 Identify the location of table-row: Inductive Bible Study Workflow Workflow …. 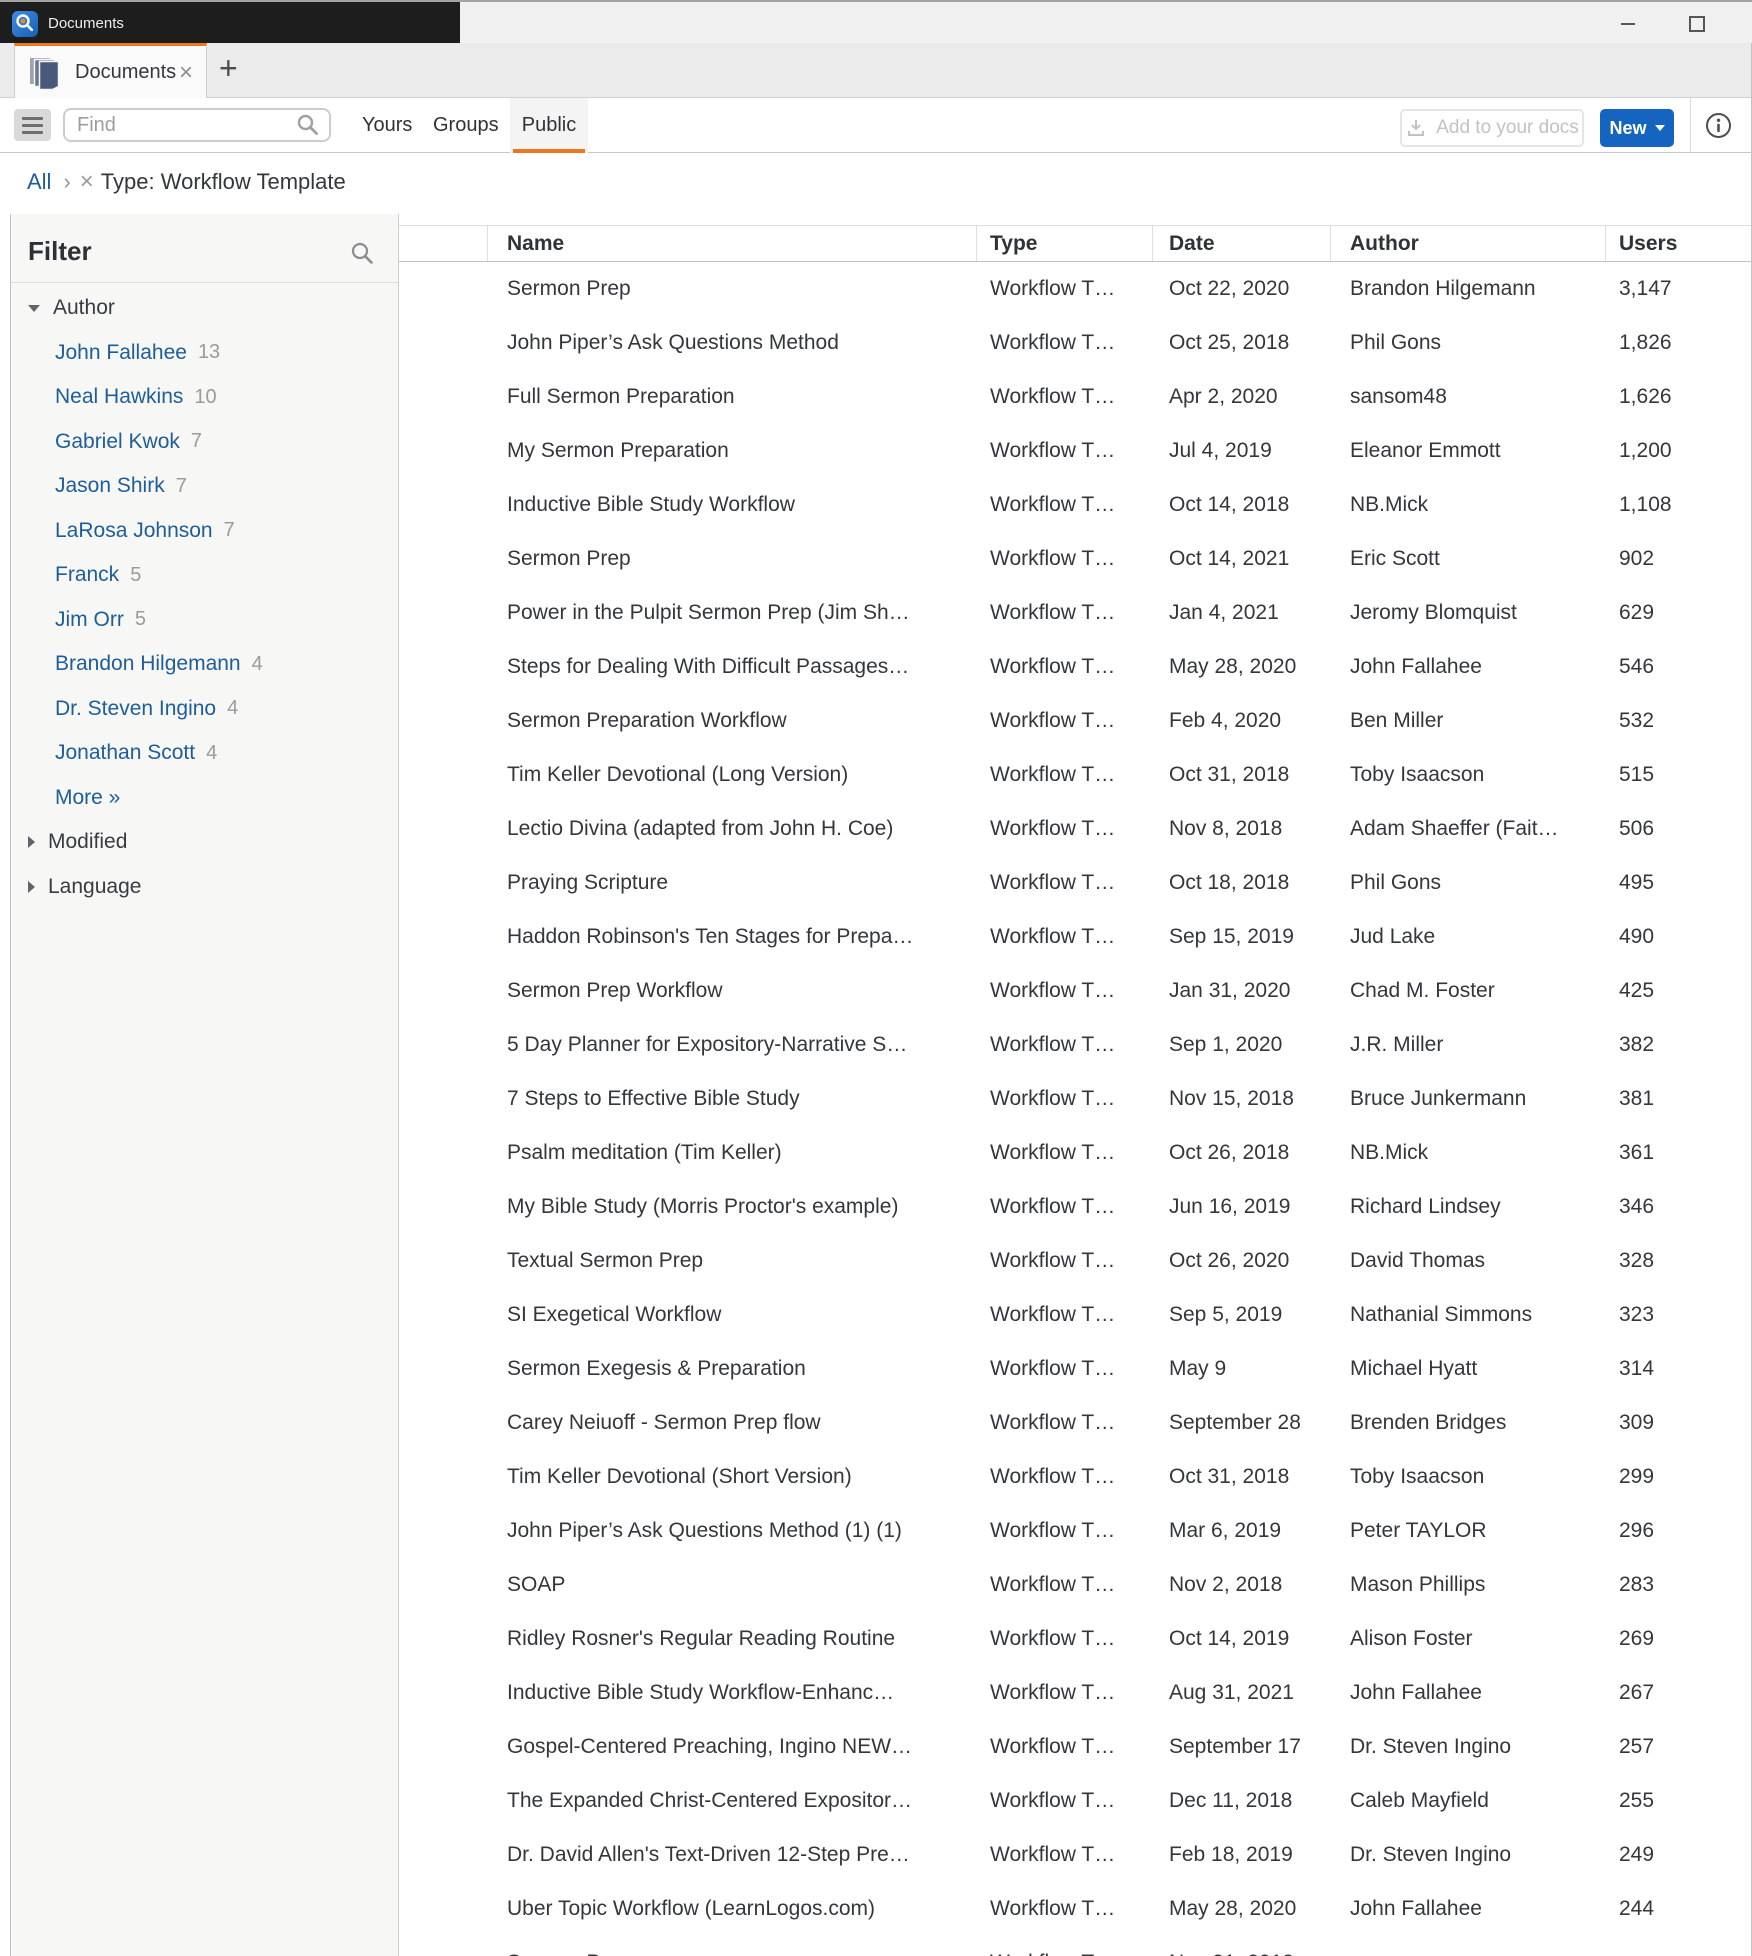
(1075, 505).